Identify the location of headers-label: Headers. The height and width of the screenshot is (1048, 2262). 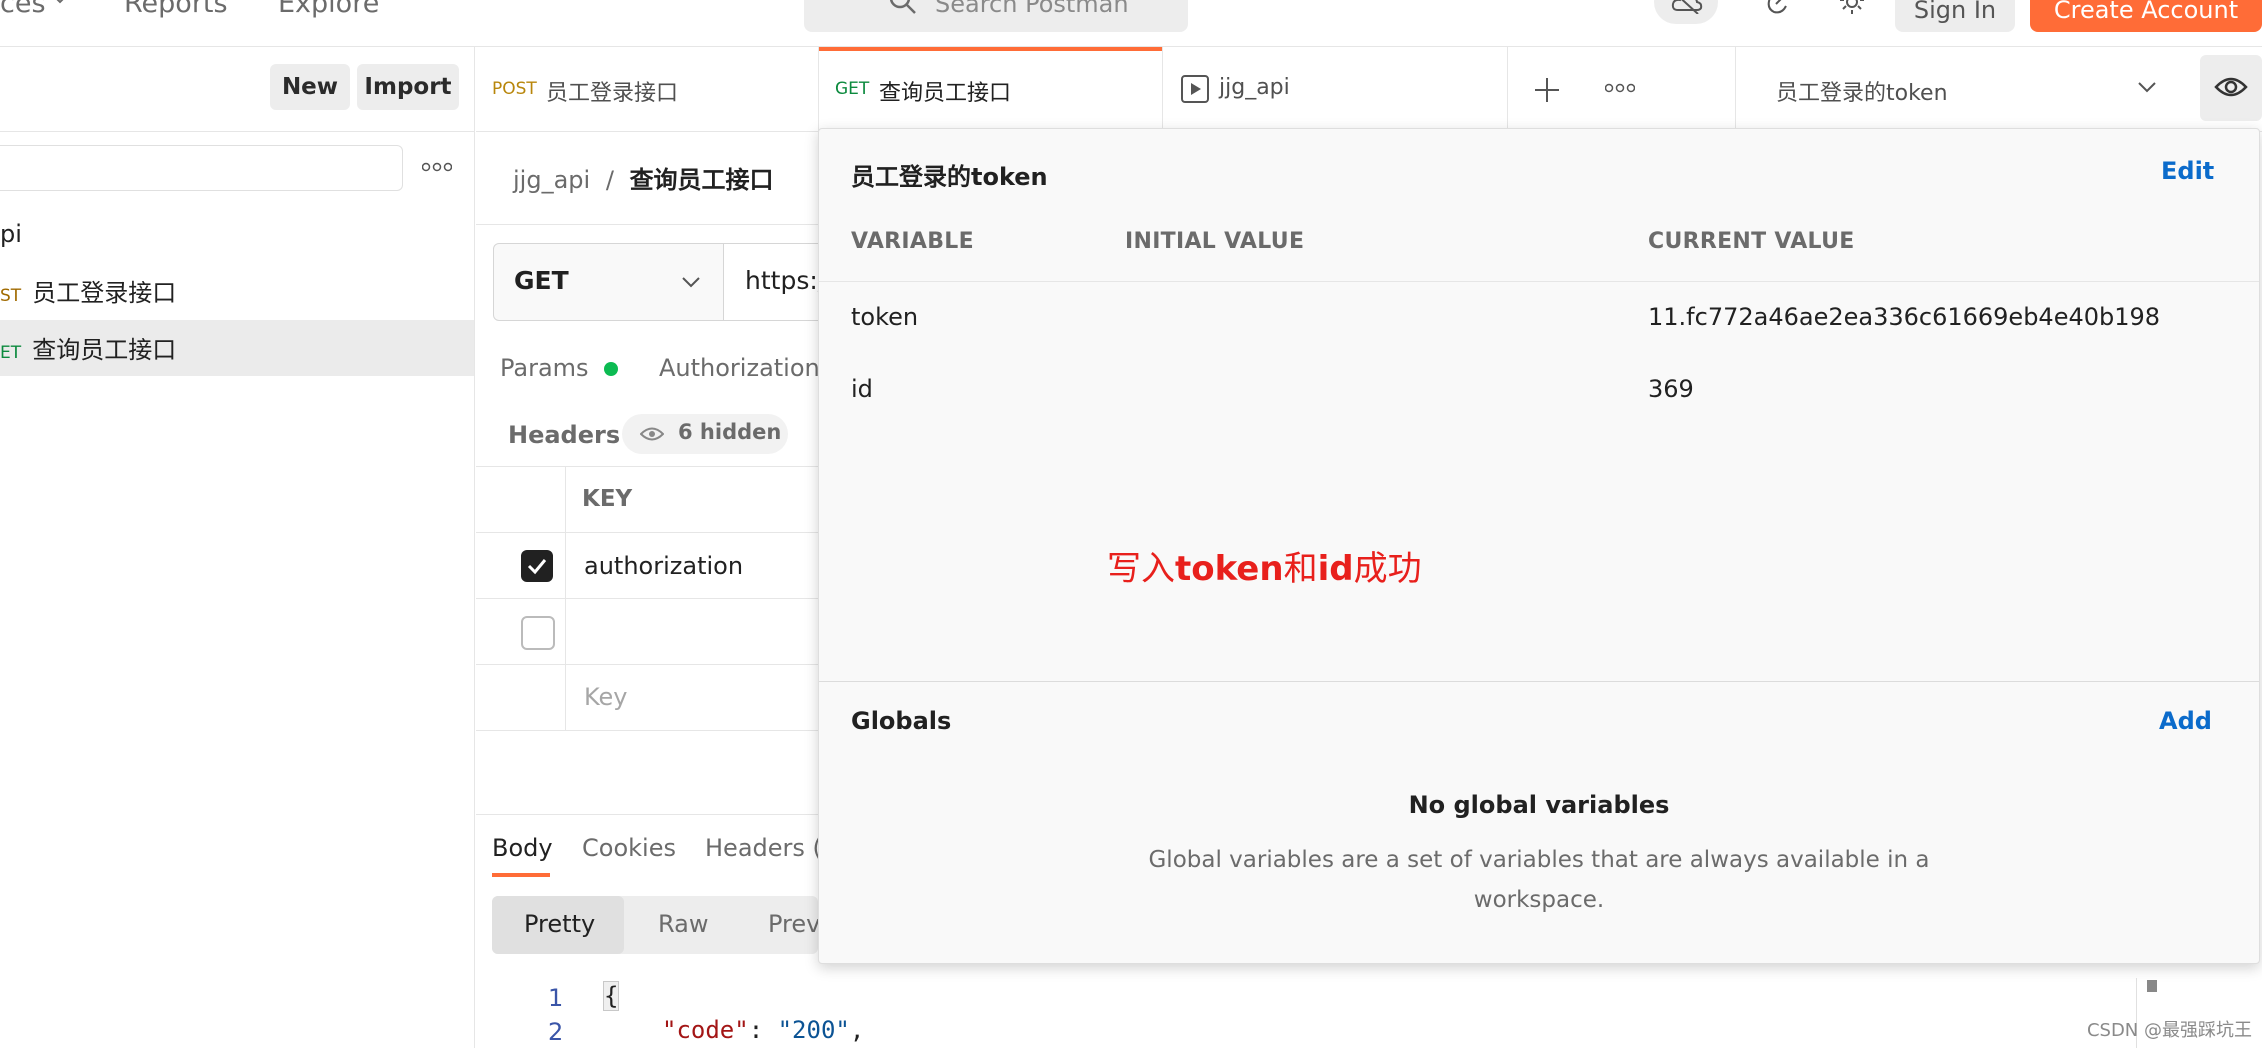
(564, 435).